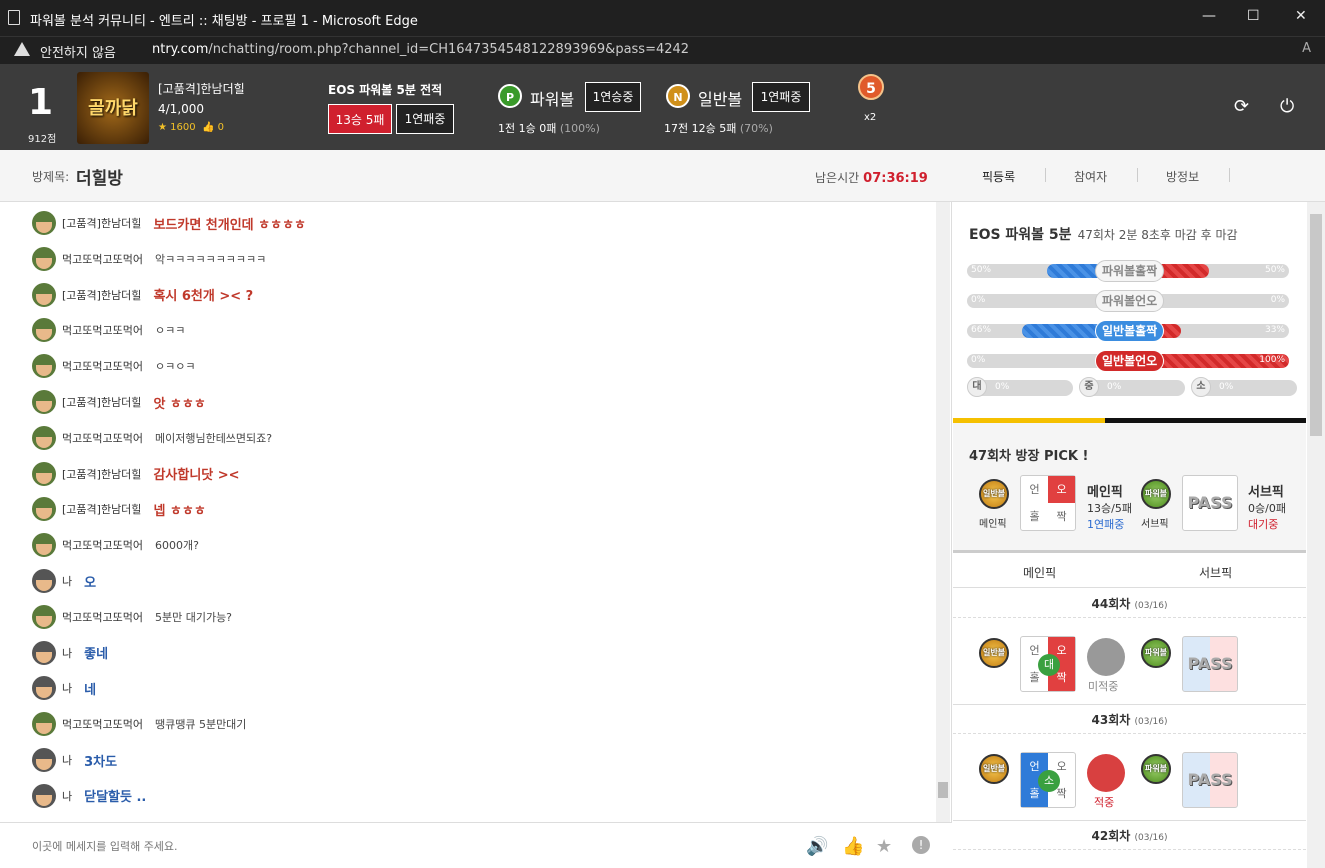 The height and width of the screenshot is (868, 1325). Describe the element at coordinates (1306, 48) in the screenshot. I see `read-aloud-icon: A` at that location.